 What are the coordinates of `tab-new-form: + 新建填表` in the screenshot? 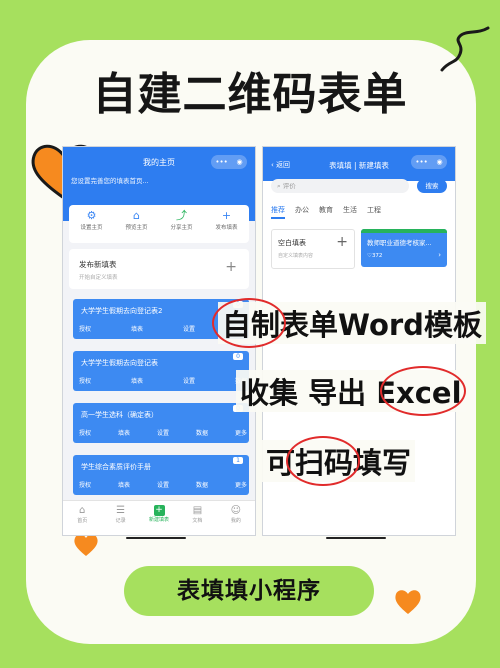 It's located at (159, 518).